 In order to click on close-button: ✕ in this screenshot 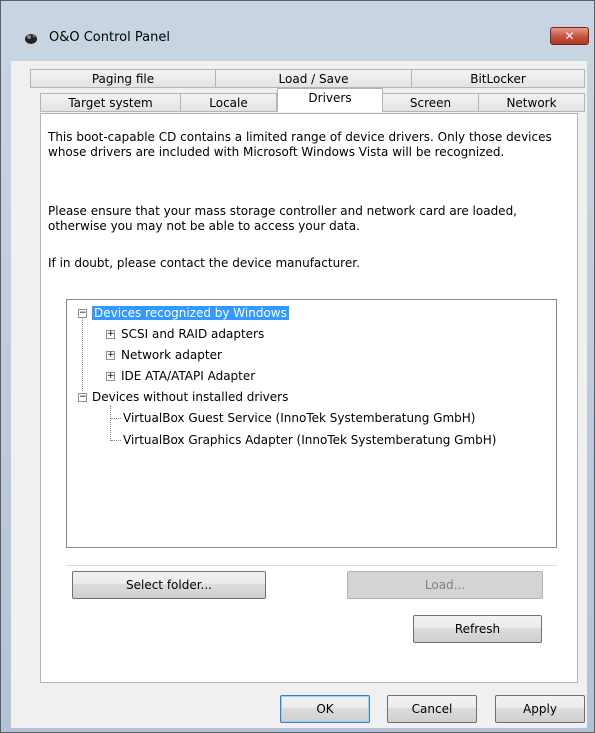, I will do `click(569, 36)`.